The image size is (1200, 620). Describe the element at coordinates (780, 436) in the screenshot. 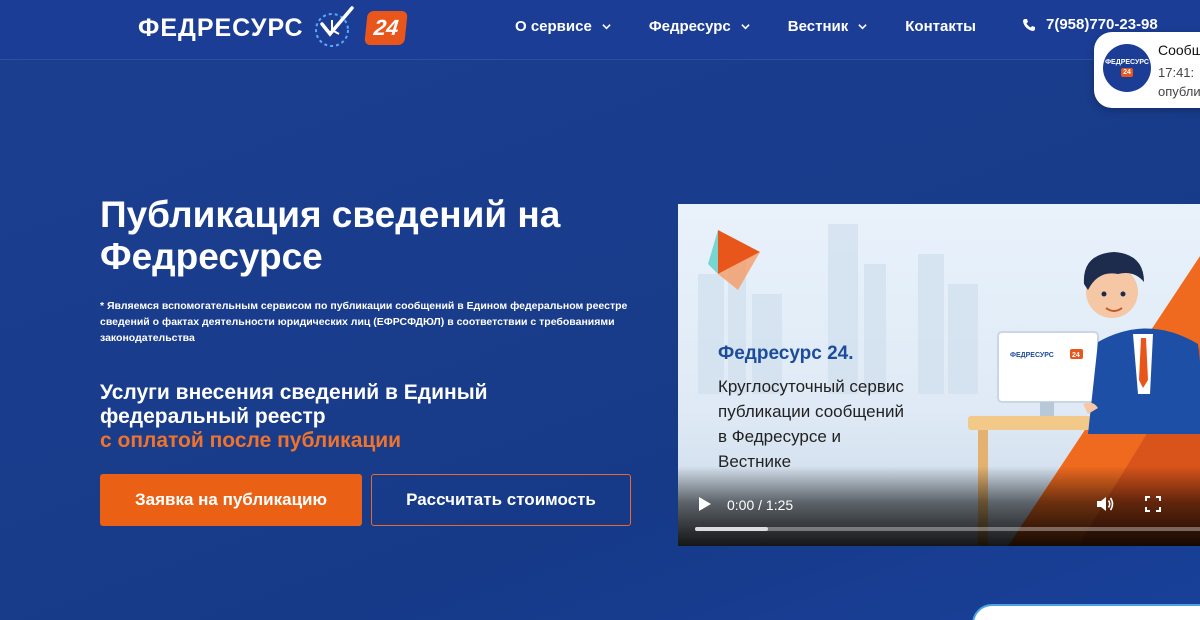

I see `video-caption-line: в Федресурсе и` at that location.